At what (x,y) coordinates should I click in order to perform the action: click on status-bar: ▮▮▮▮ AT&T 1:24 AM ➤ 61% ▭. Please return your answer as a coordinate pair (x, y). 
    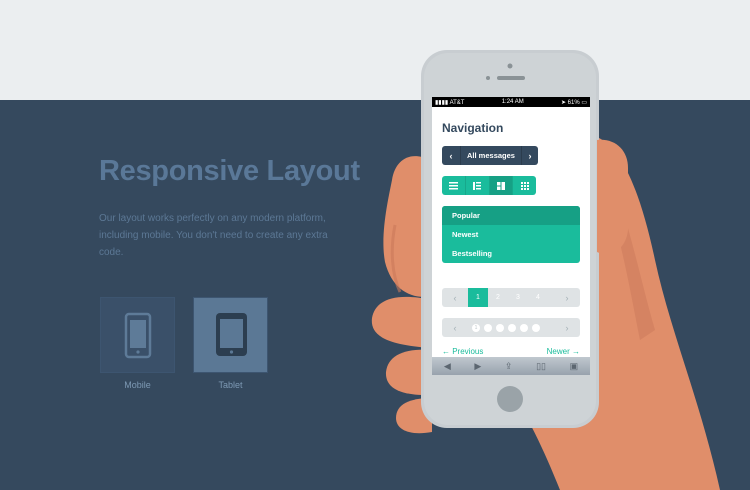
    Looking at the image, I should click on (511, 102).